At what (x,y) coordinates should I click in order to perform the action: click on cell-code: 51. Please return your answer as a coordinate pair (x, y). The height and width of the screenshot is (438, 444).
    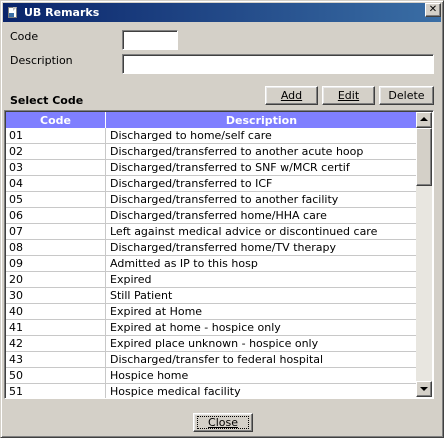
    Looking at the image, I should click on (56, 391).